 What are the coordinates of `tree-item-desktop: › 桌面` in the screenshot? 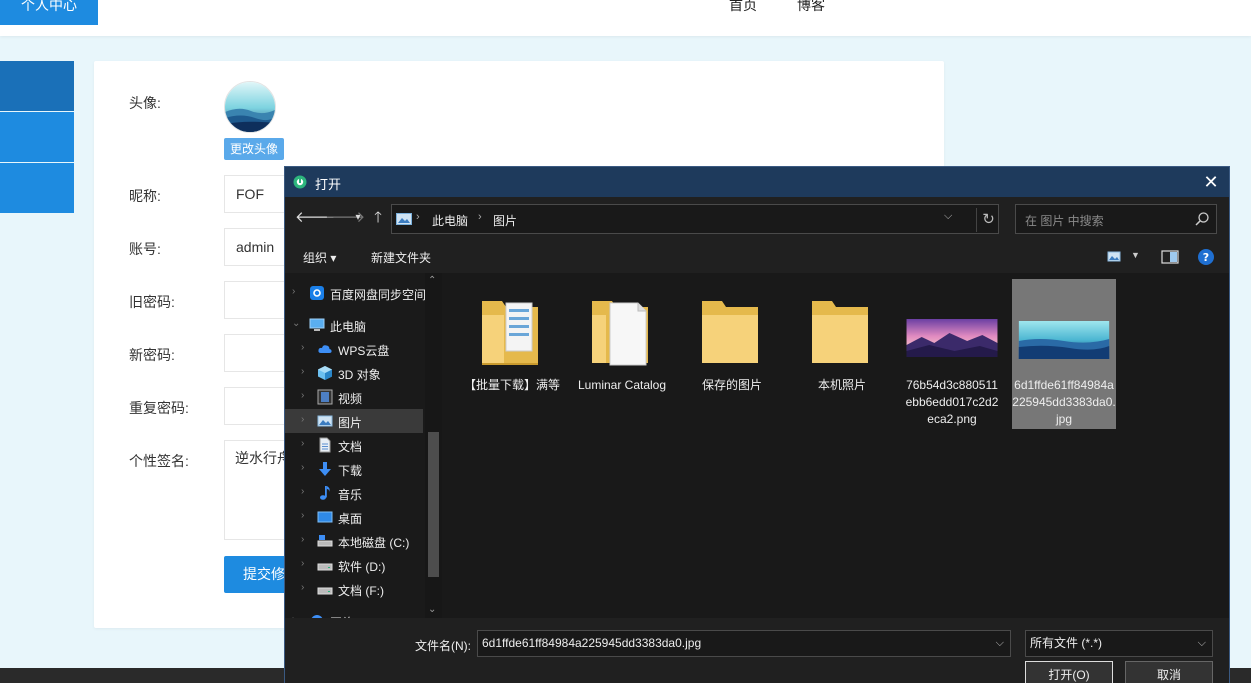 It's located at (354, 517).